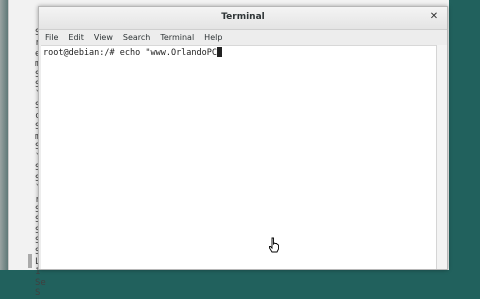 The width and height of the screenshot is (480, 299). I want to click on menu-help: Help, so click(213, 37).